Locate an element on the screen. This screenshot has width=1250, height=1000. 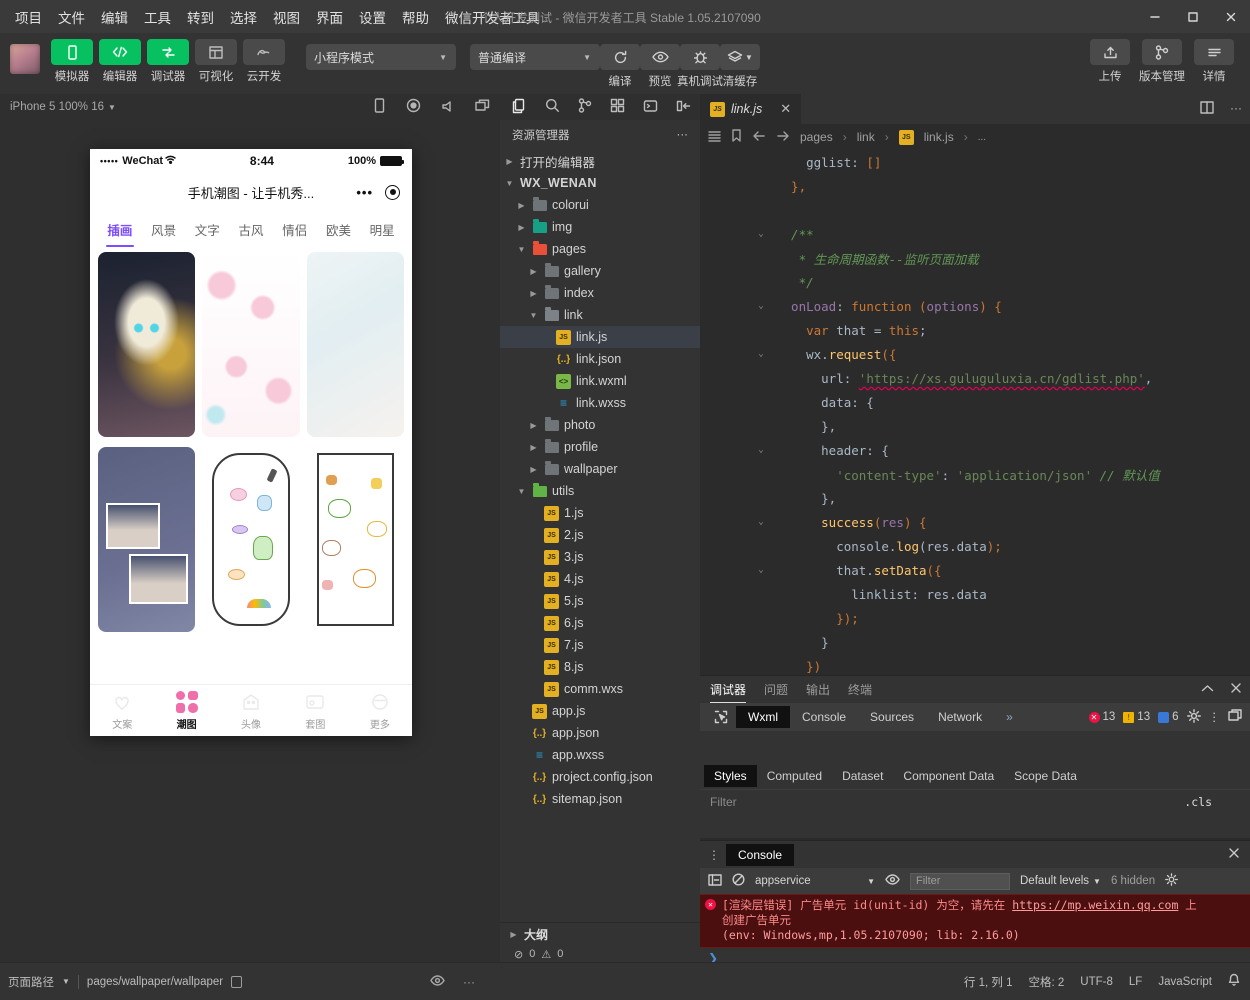
tree-item-utils: ▼ utils is located at coordinates (600, 491).